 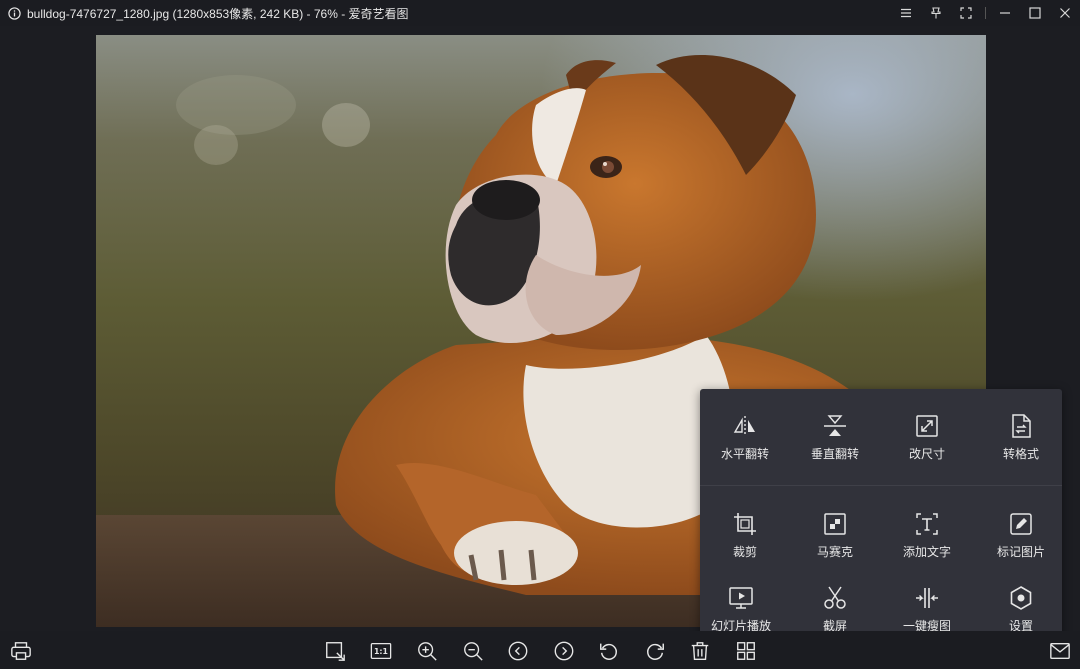 I want to click on tool-label: 添加文字, so click(x=926, y=552).